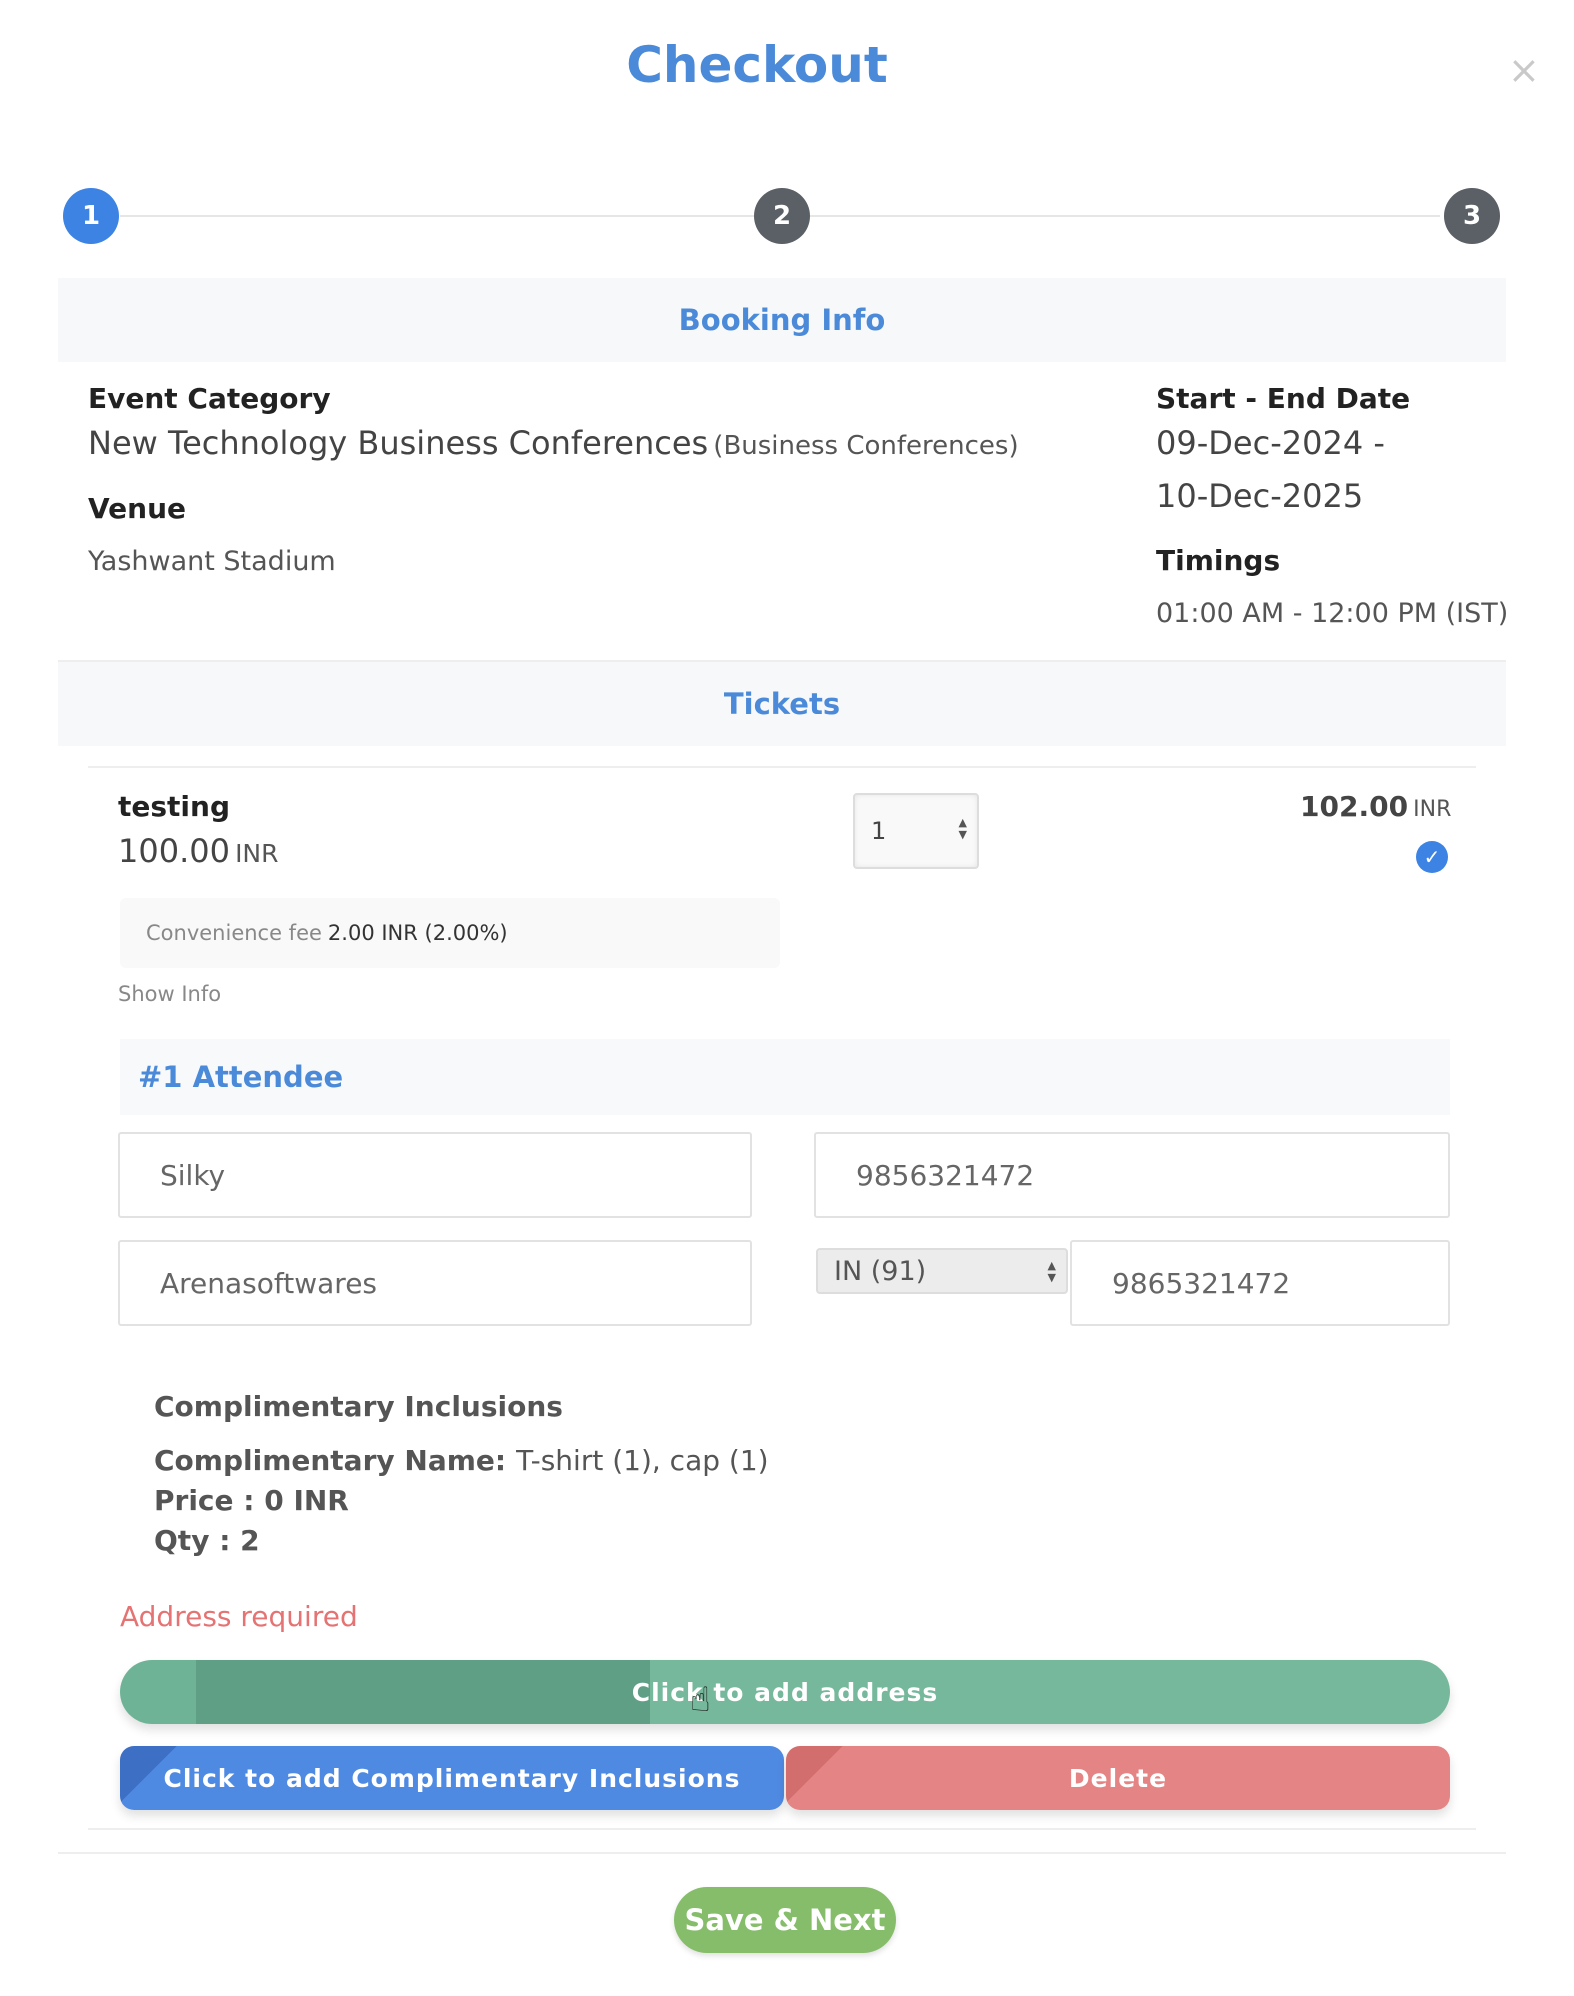  What do you see at coordinates (234, 933) in the screenshot?
I see `fee-label: Convenience fee` at bounding box center [234, 933].